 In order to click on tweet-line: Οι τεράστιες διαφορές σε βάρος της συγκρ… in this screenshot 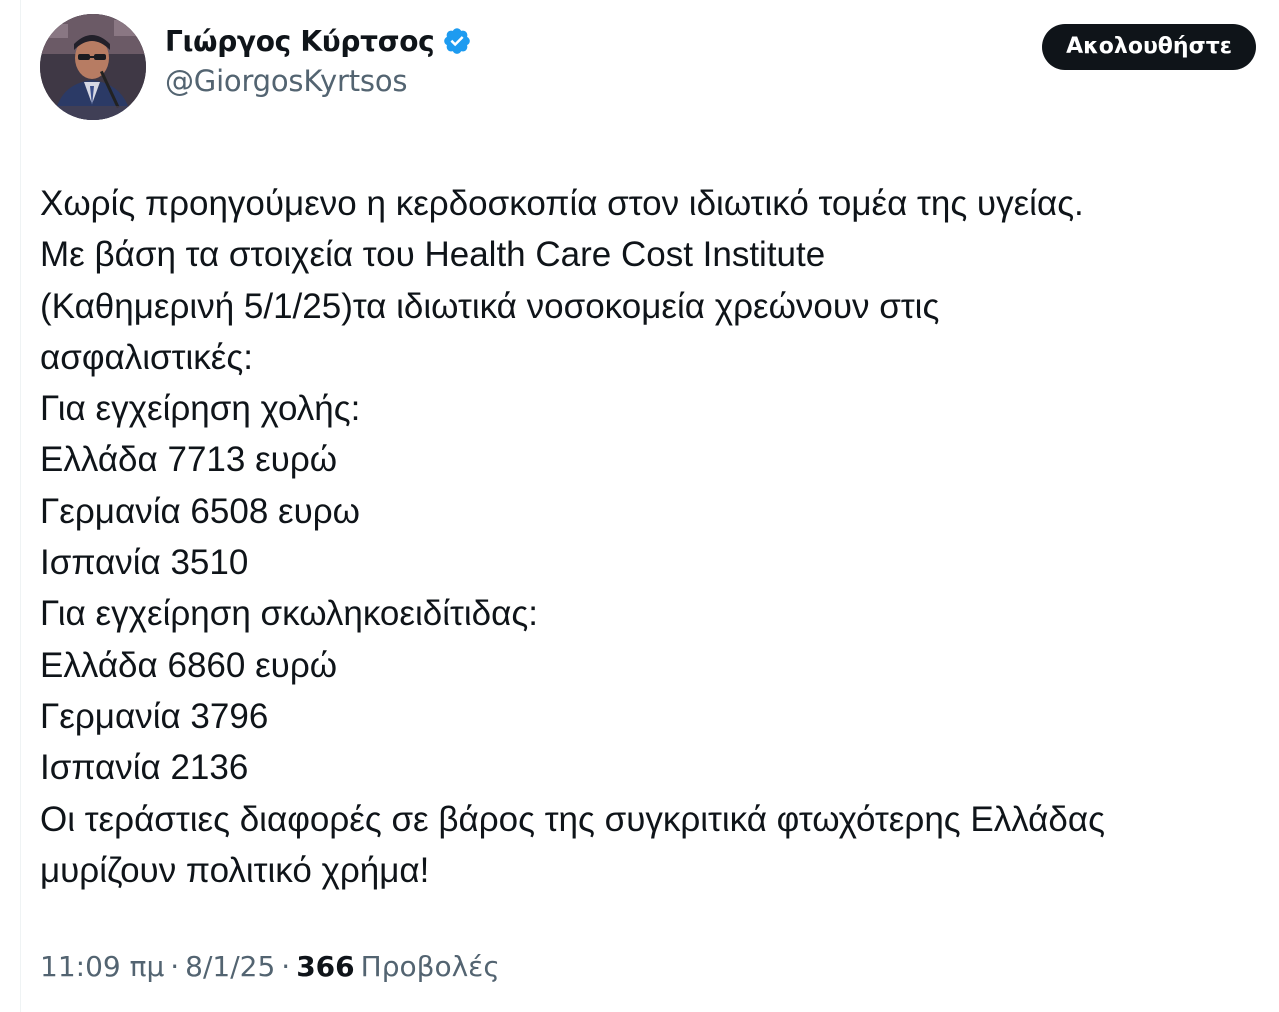, I will do `click(573, 819)`.